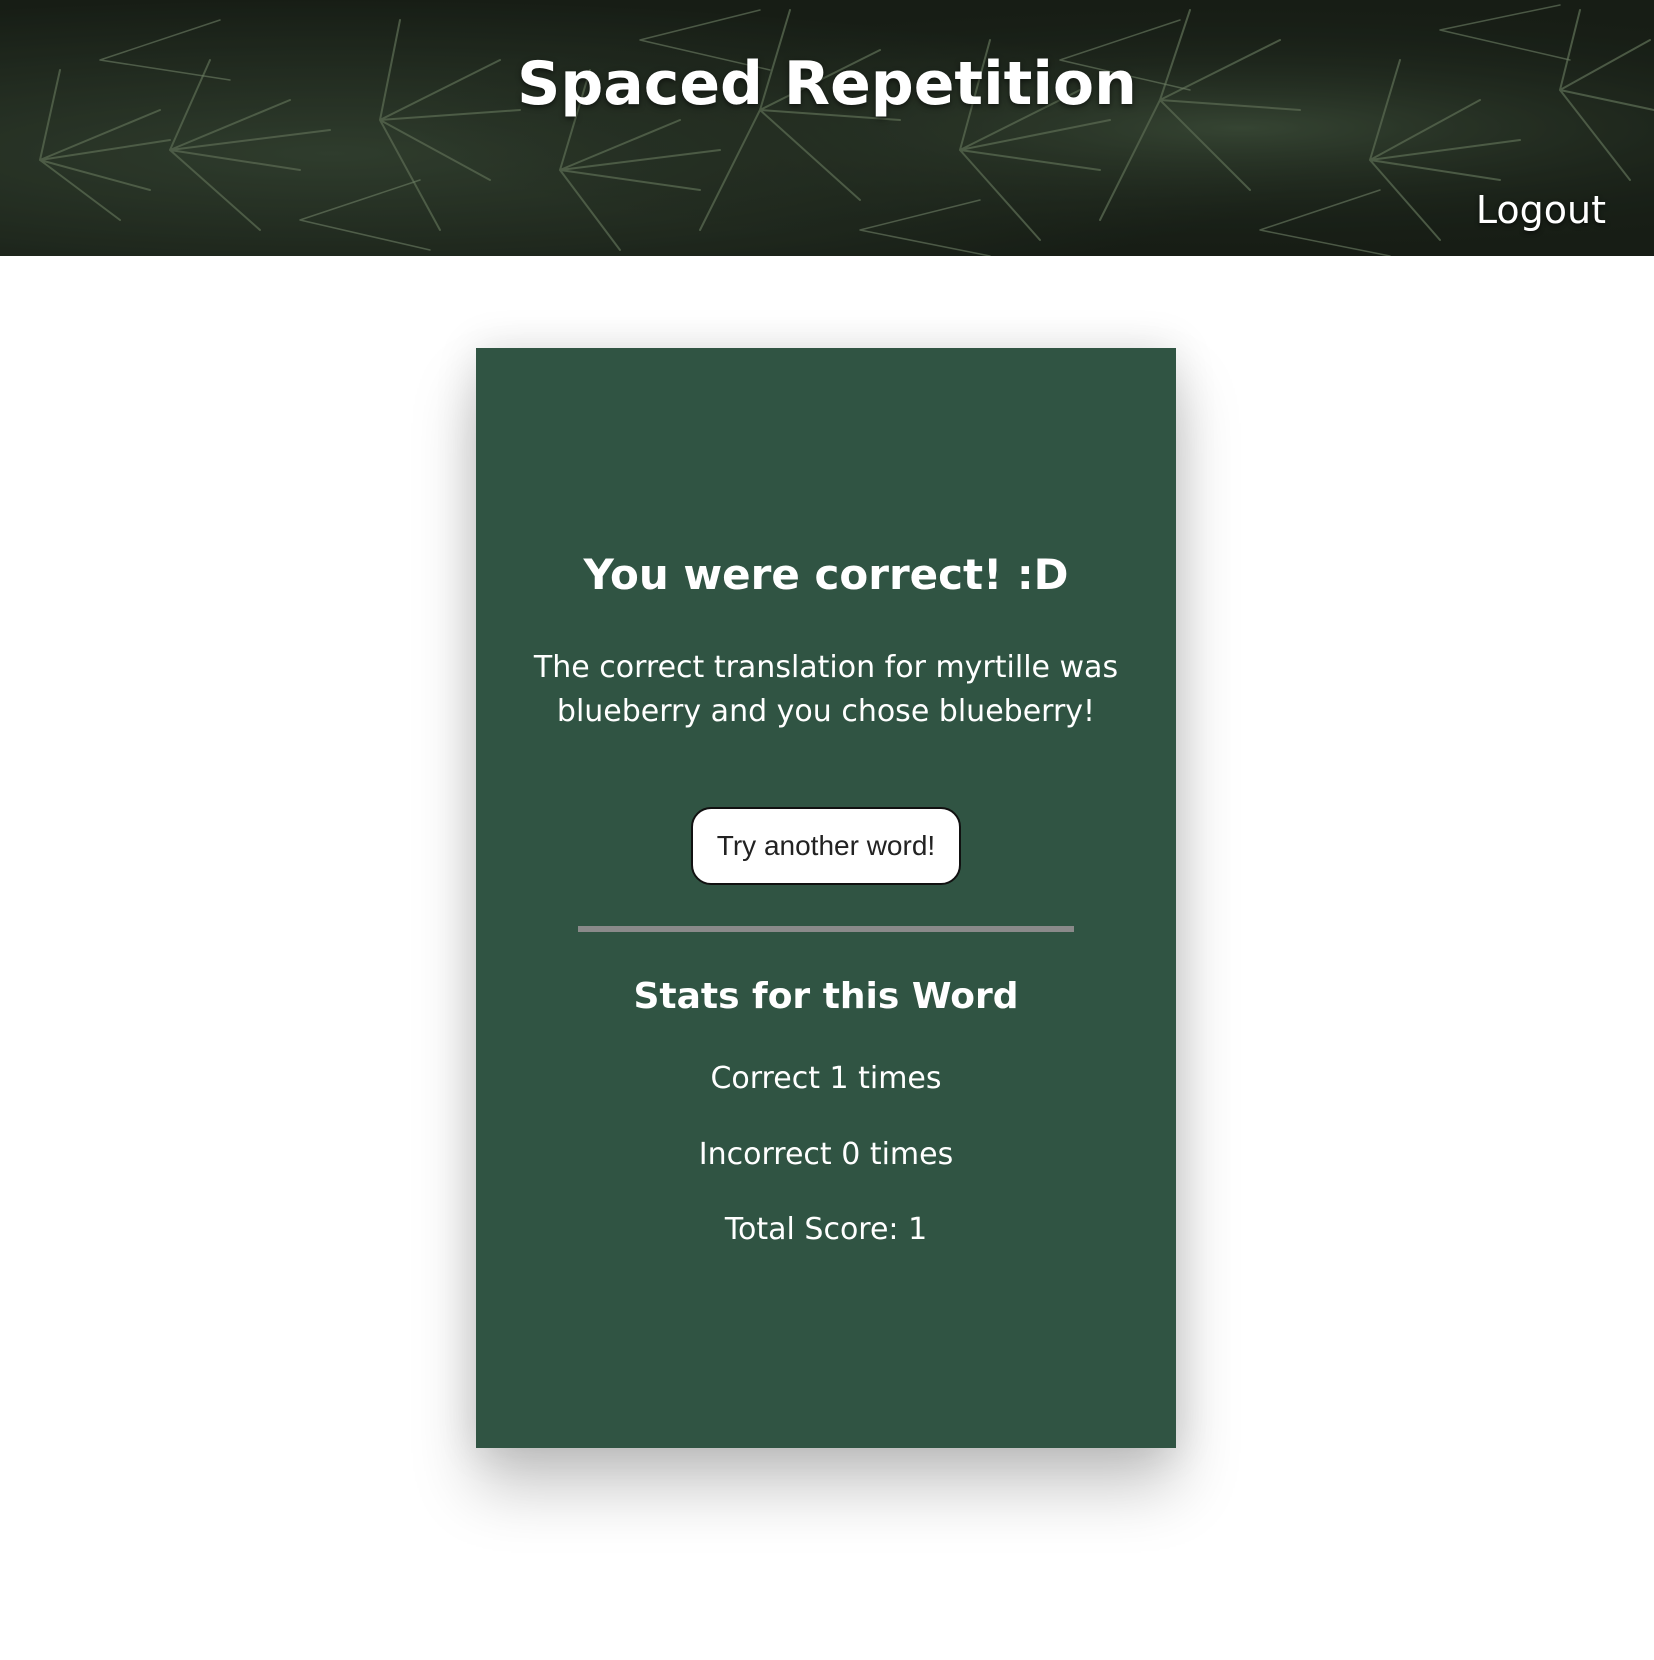  What do you see at coordinates (826, 1229) in the screenshot?
I see `stat-total-score: Total Score: 1` at bounding box center [826, 1229].